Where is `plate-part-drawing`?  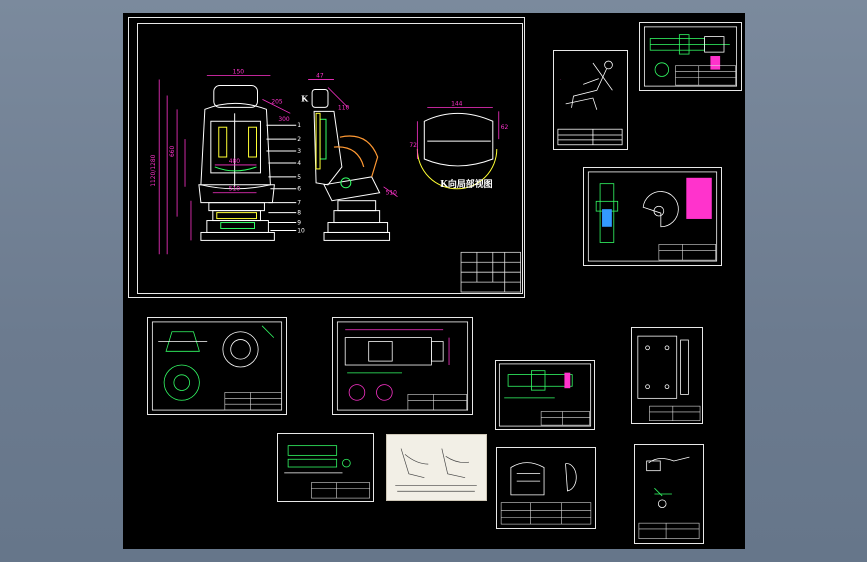
plate-part-drawing is located at coordinates (667, 375).